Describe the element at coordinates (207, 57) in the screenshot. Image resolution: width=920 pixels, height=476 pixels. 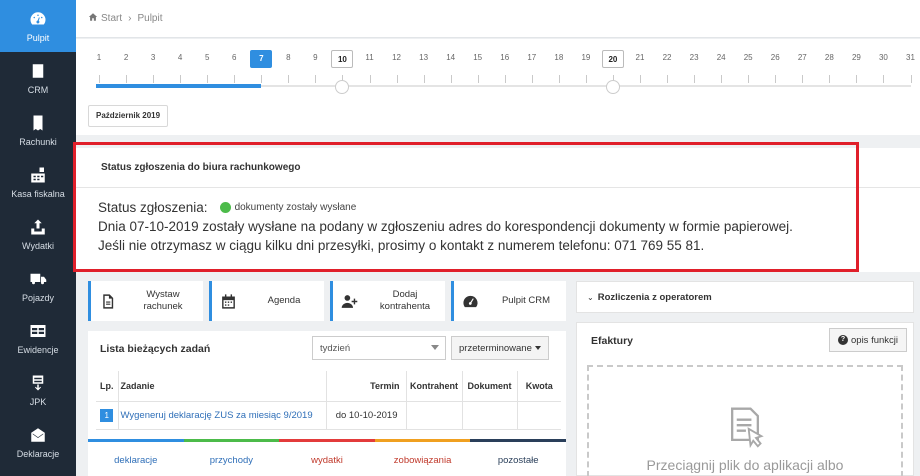
I see `timeline-day: 5` at that location.